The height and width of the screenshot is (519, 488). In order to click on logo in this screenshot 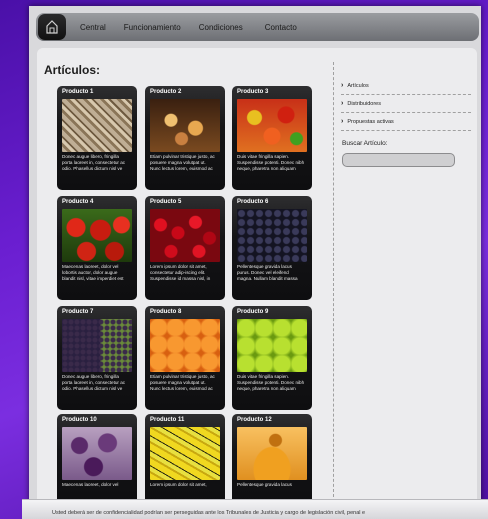, I will do `click(52, 27)`.